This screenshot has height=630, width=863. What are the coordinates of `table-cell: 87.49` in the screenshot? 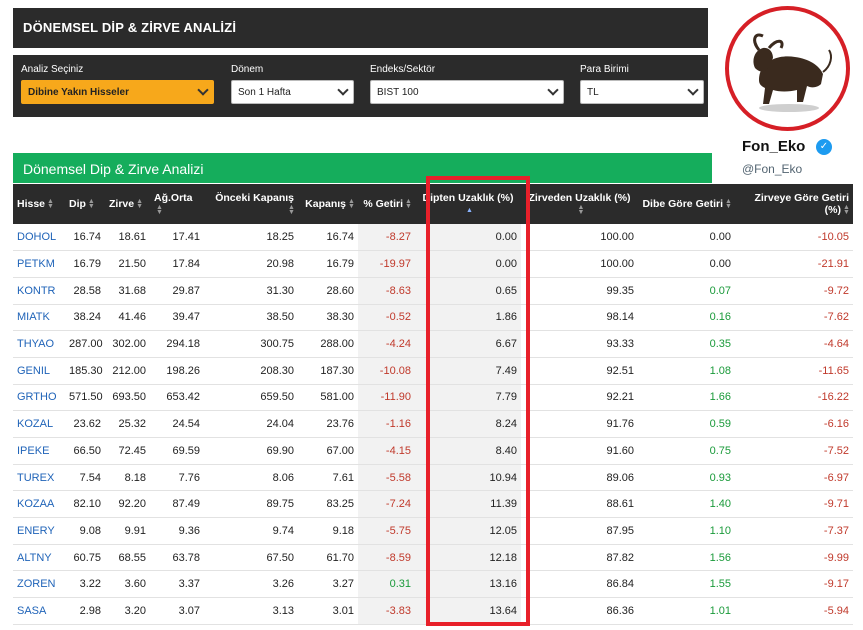 It's located at (177, 504).